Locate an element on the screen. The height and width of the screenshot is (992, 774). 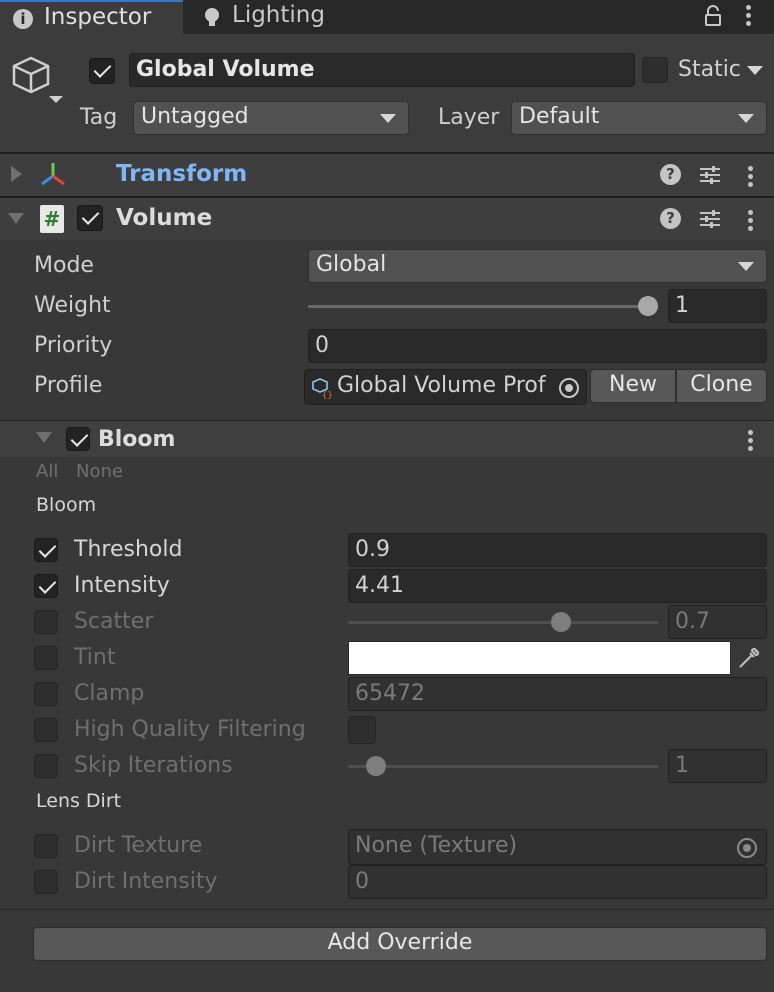
add-override-button: Add Override is located at coordinates (400, 944).